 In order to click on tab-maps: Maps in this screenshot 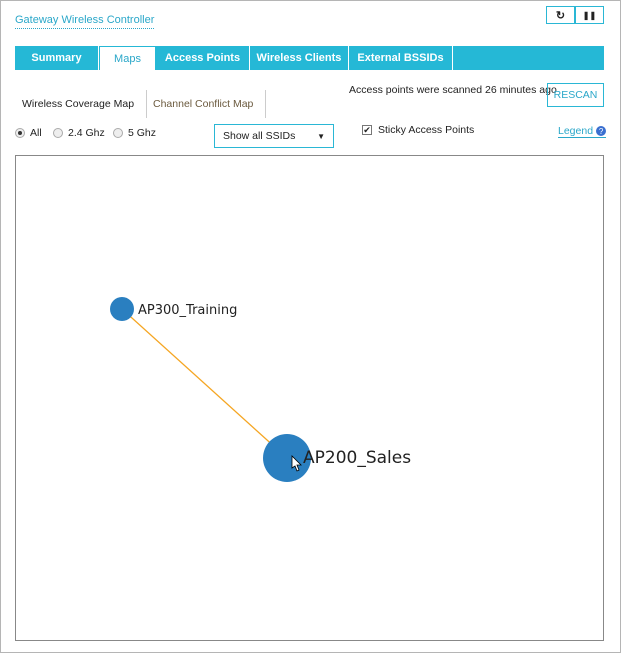, I will do `click(127, 58)`.